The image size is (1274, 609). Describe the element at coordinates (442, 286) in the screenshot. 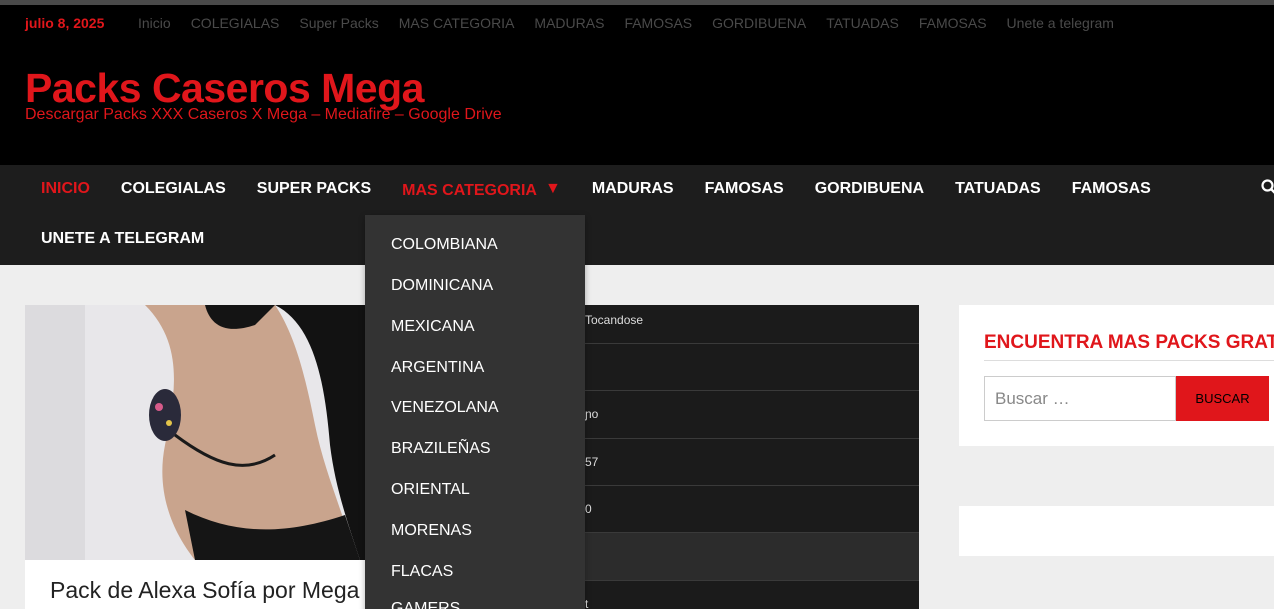

I see `dropdown-item-dominicana: DOMINICANA` at that location.